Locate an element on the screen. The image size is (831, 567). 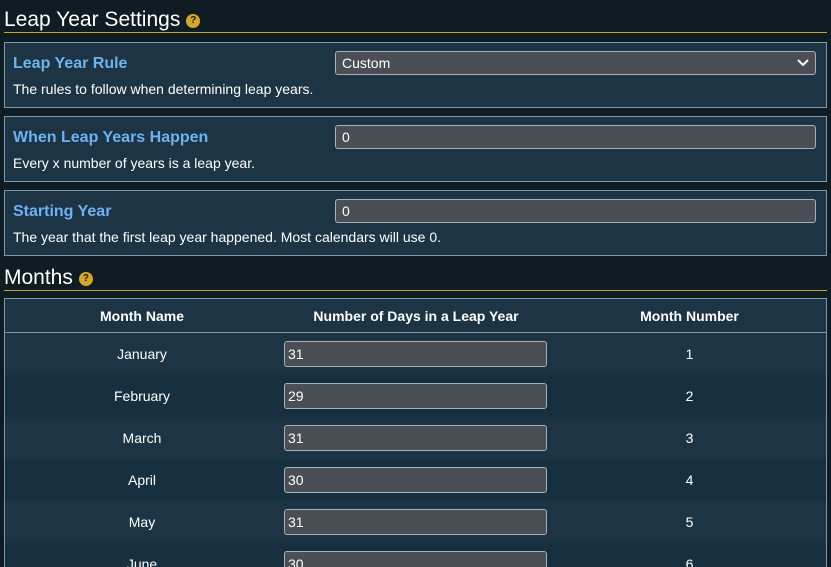
leap-frequency-label: When Leap Years Happen is located at coordinates (111, 137).